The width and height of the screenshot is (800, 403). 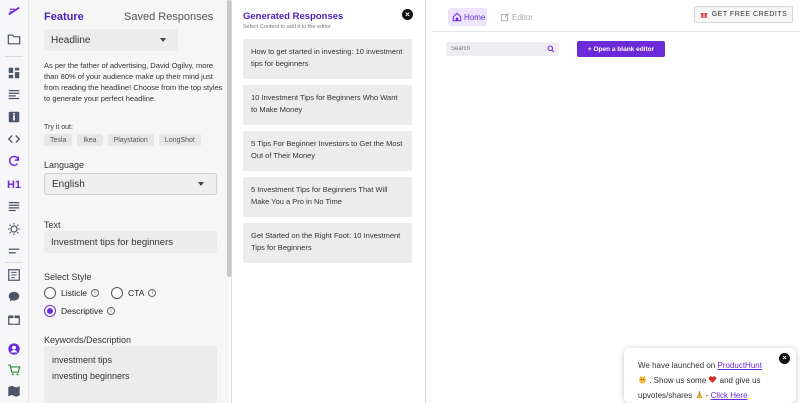 I want to click on cart-icon, so click(x=14, y=370).